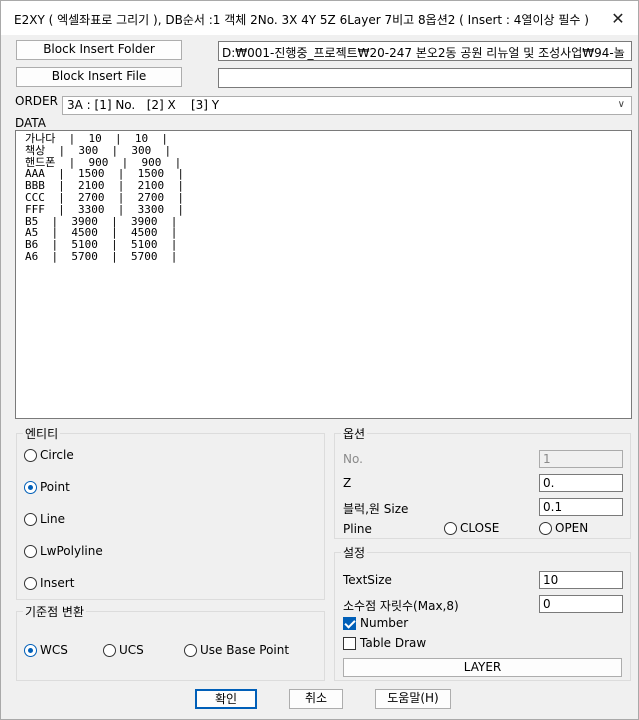 The height and width of the screenshot is (720, 639). Describe the element at coordinates (480, 528) in the screenshot. I see `pline-close-label: CLOSE` at that location.